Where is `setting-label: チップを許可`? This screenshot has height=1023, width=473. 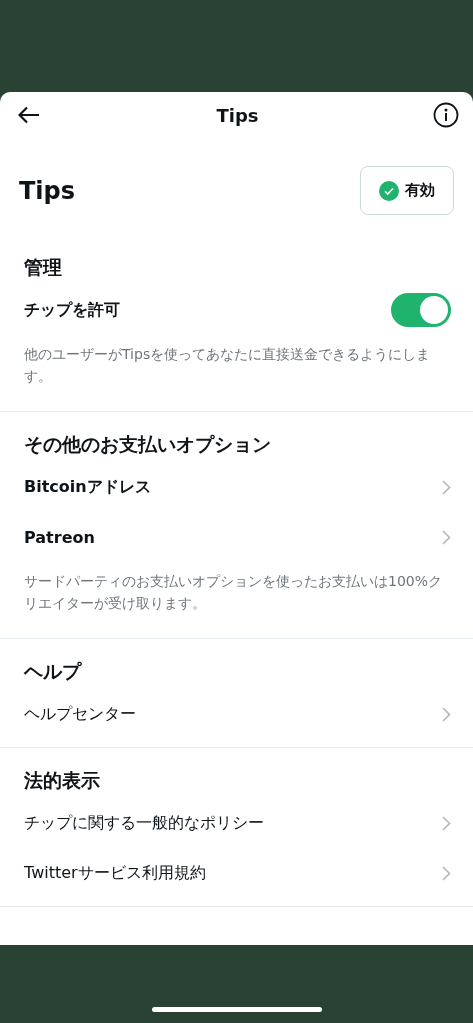
setting-label: チップを許可 is located at coordinates (72, 310).